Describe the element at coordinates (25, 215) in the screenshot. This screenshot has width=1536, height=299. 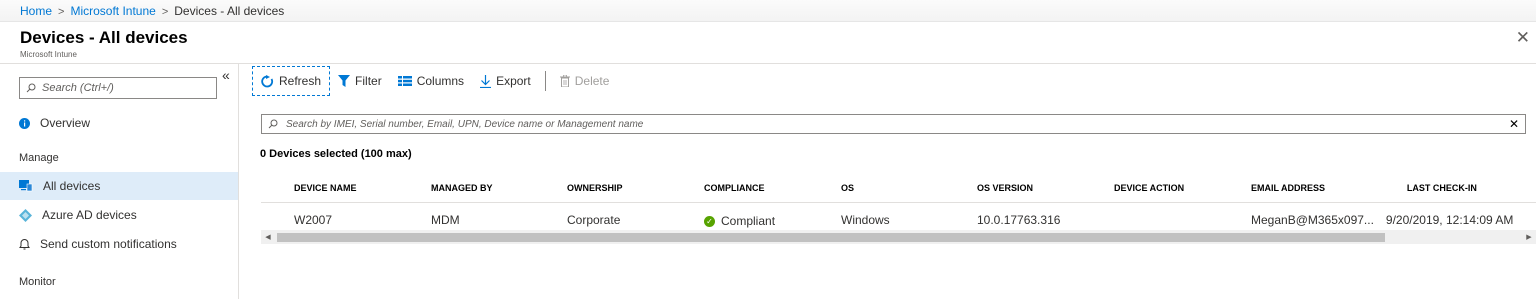
I see `azure-ad-icon` at that location.